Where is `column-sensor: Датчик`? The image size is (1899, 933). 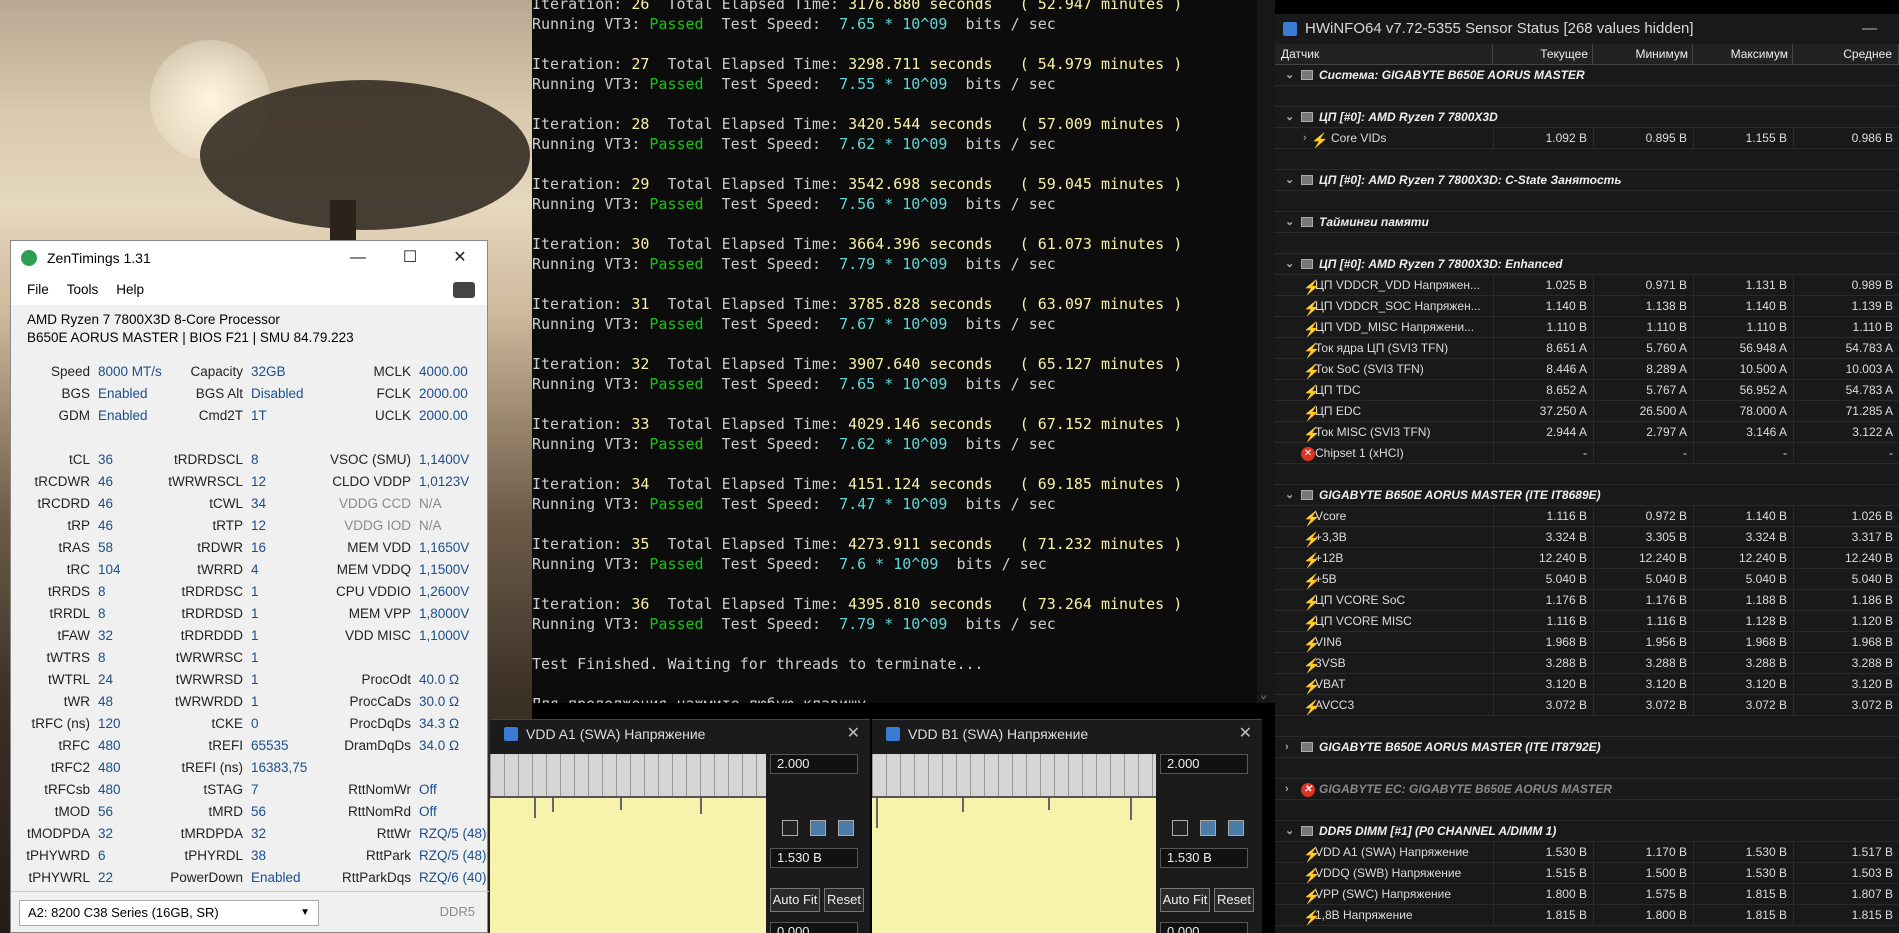 column-sensor: Датчик is located at coordinates (1384, 54).